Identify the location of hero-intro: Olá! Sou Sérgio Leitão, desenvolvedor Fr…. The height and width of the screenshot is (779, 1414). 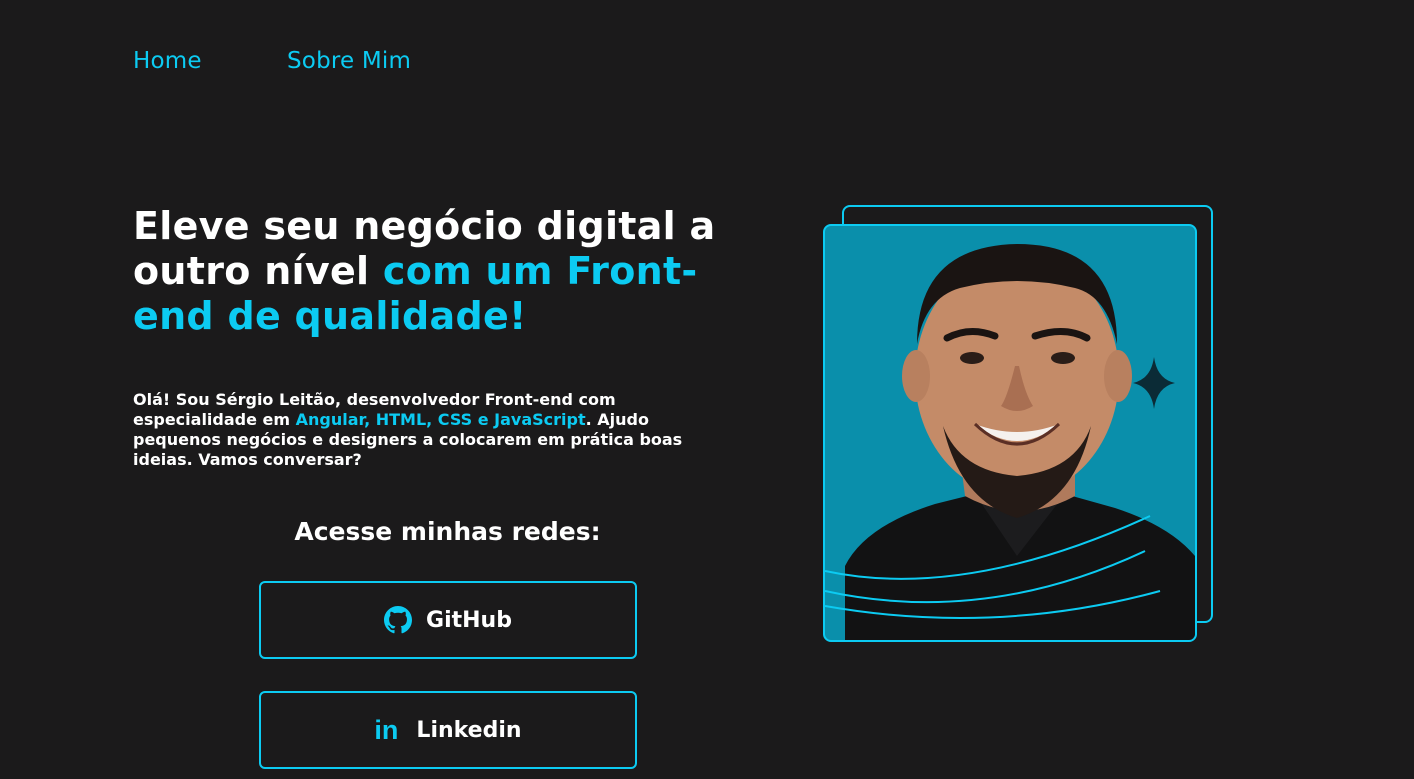
(433, 430).